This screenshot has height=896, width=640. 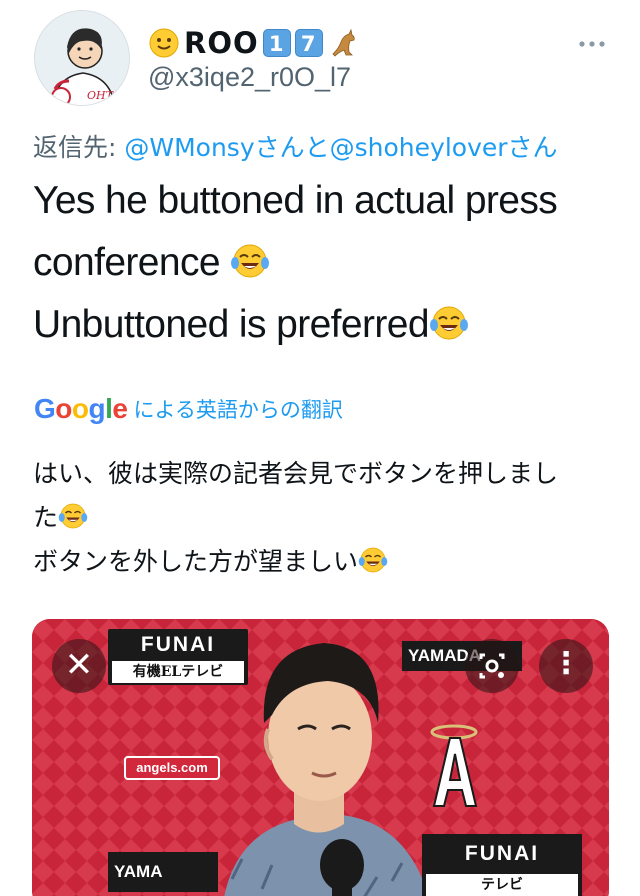 I want to click on reply-suffix: さん, so click(x=532, y=147).